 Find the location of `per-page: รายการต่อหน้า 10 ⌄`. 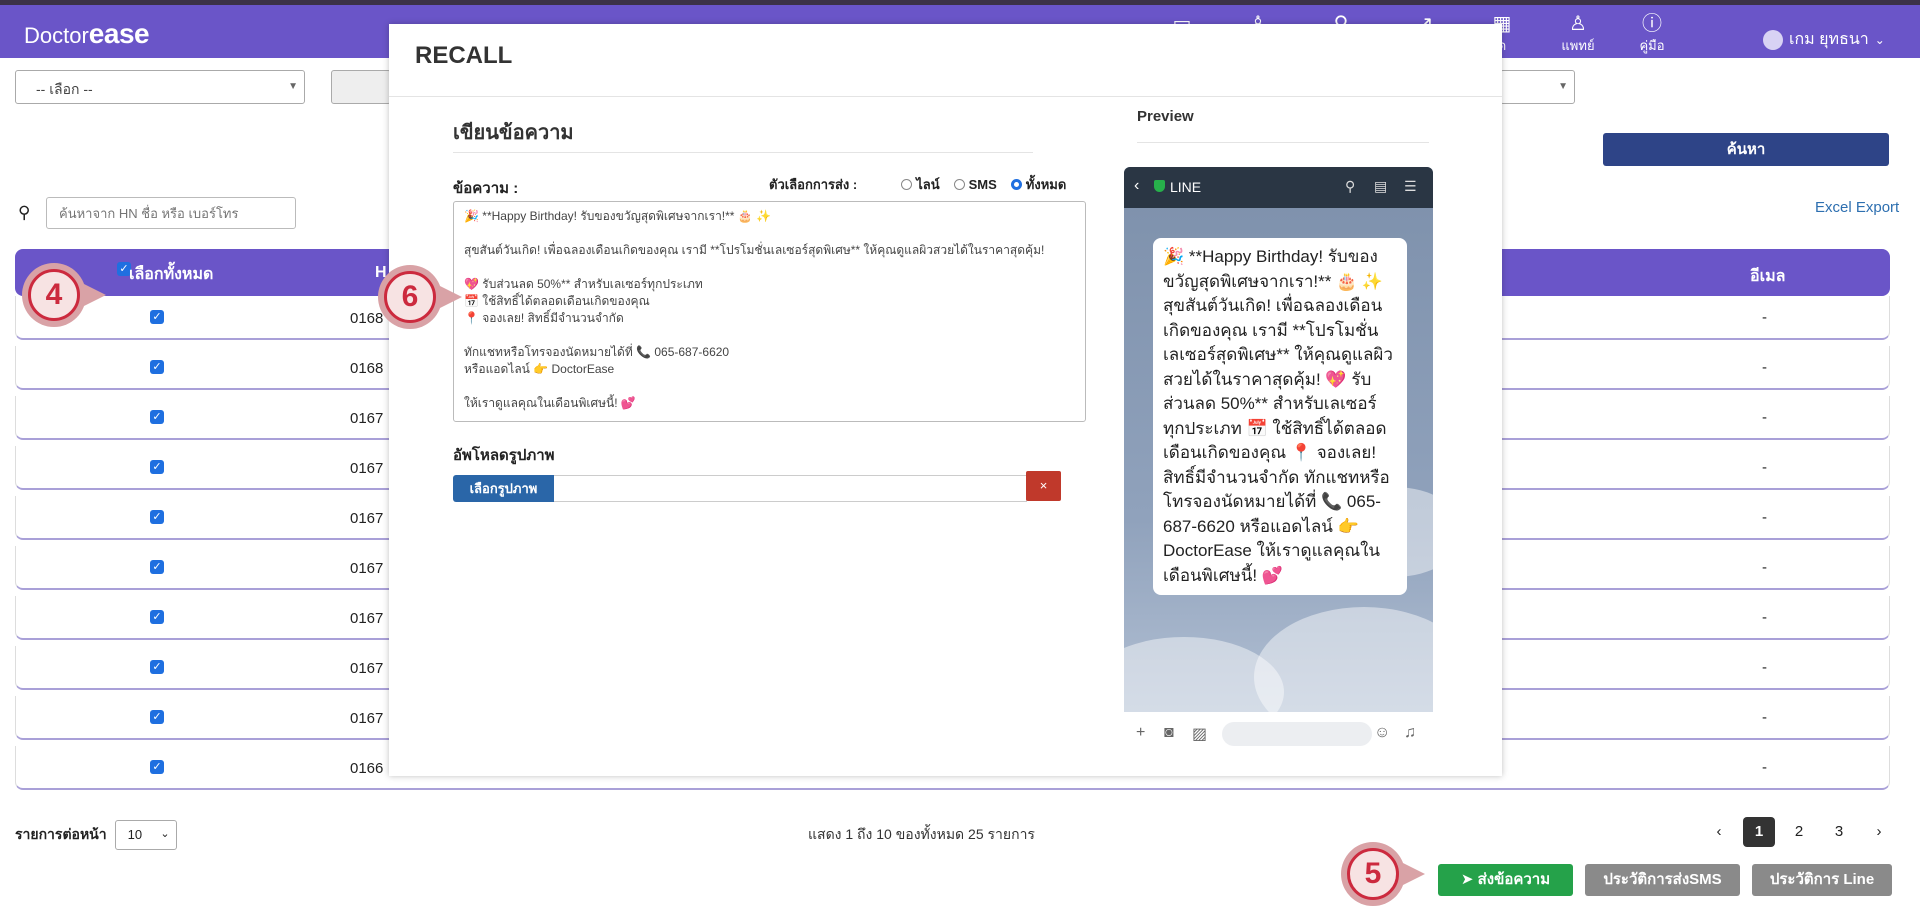

per-page: รายการต่อหน้า 10 ⌄ is located at coordinates (96, 835).